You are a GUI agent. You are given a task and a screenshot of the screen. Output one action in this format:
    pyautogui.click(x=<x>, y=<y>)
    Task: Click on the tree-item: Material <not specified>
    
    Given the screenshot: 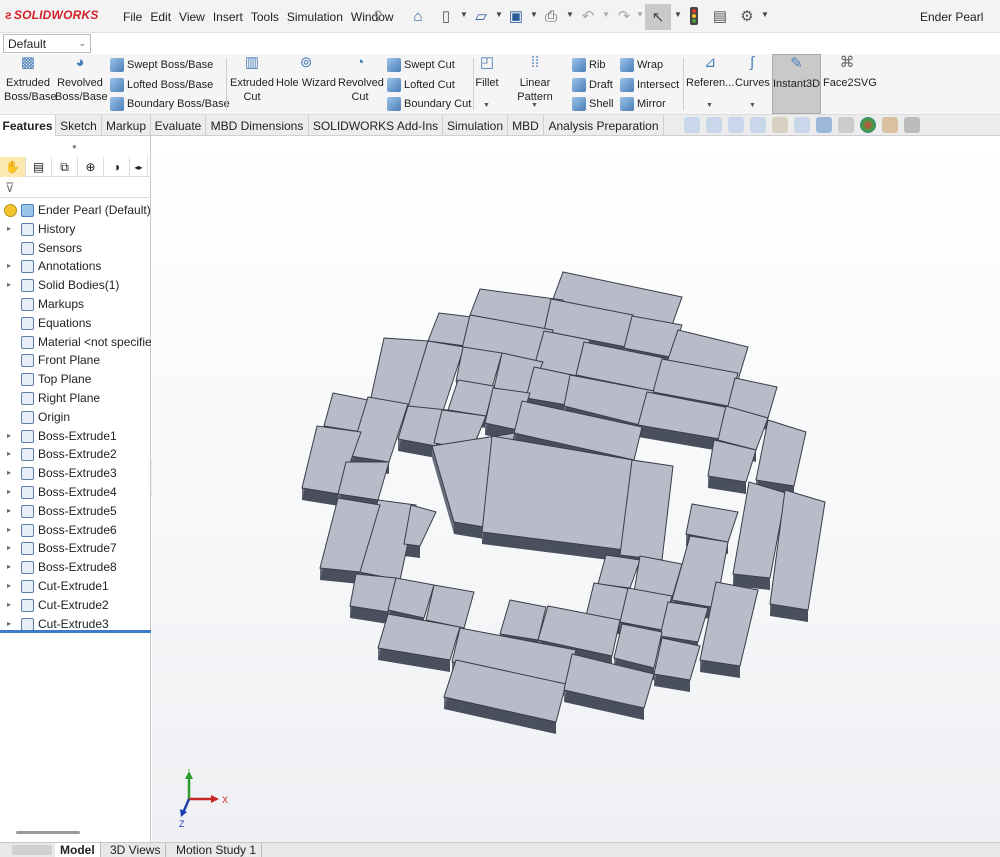 What is the action you would take?
    pyautogui.click(x=75, y=342)
    